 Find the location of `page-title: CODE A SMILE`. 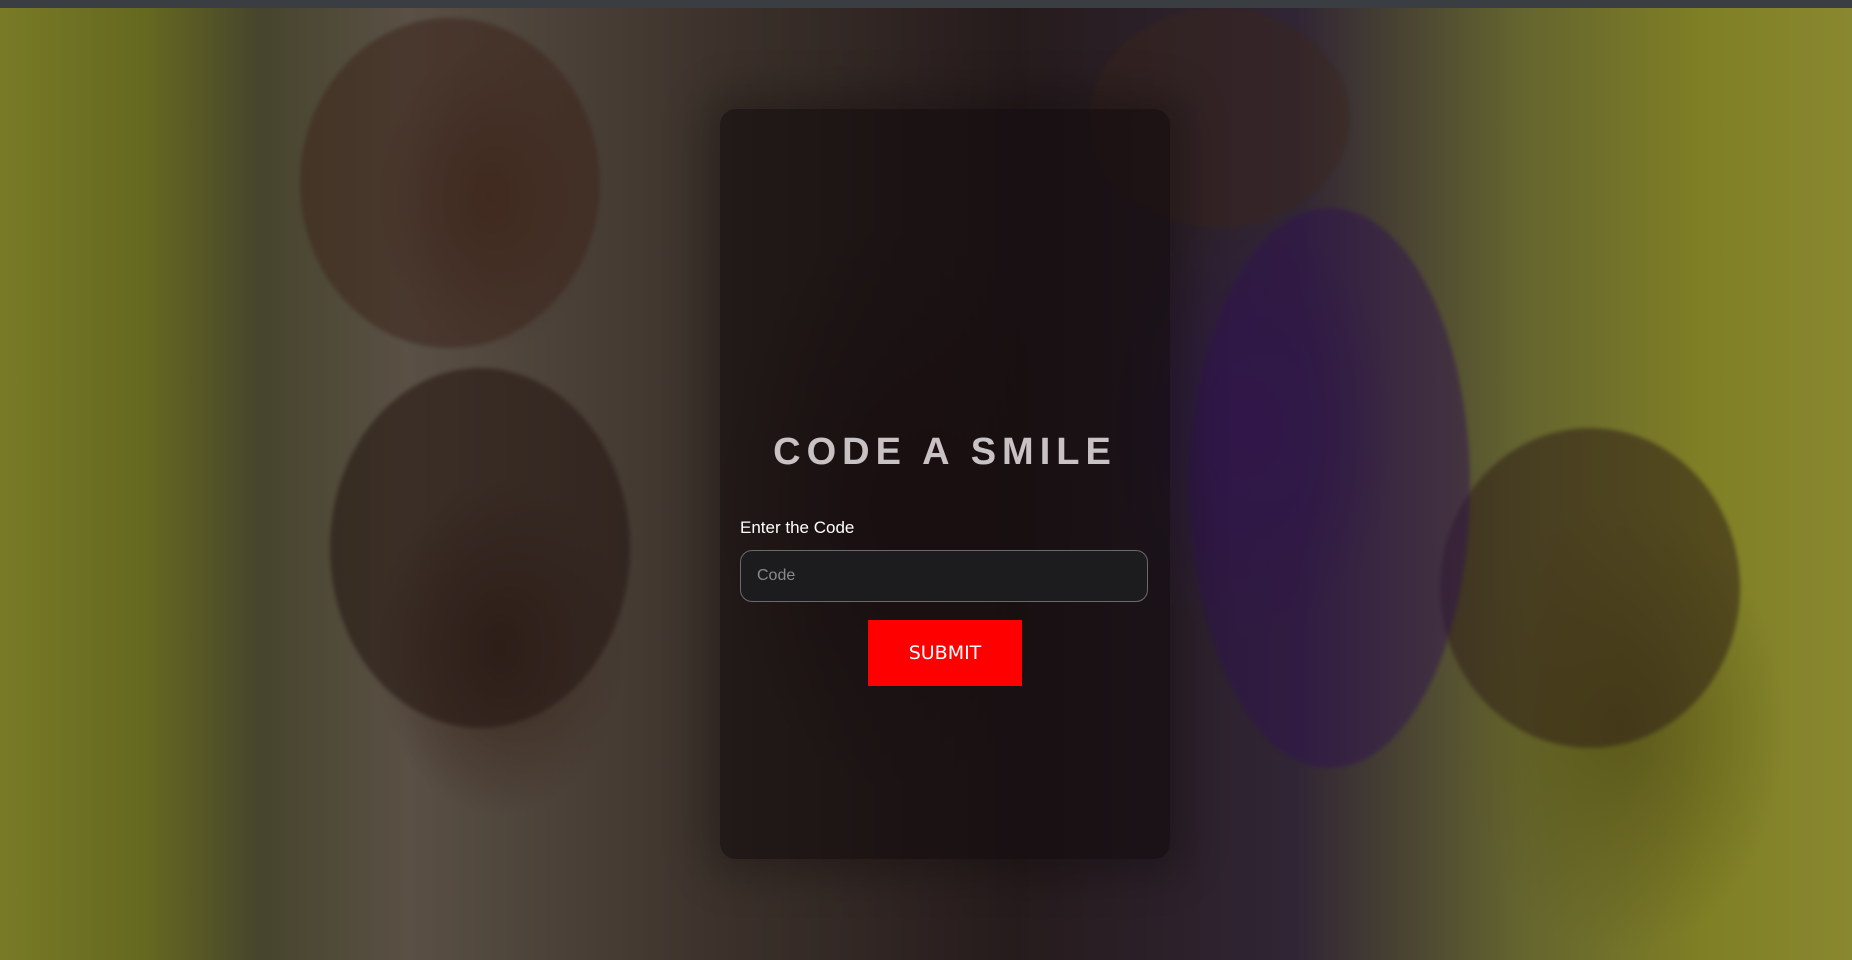

page-title: CODE A SMILE is located at coordinates (945, 452).